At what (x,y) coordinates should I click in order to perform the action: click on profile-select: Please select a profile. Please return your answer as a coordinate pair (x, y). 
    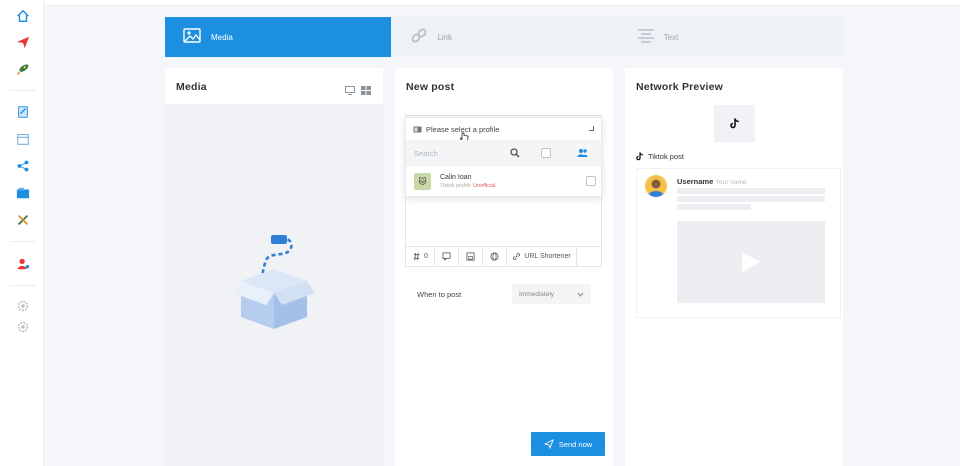
    Looking at the image, I should click on (503, 130).